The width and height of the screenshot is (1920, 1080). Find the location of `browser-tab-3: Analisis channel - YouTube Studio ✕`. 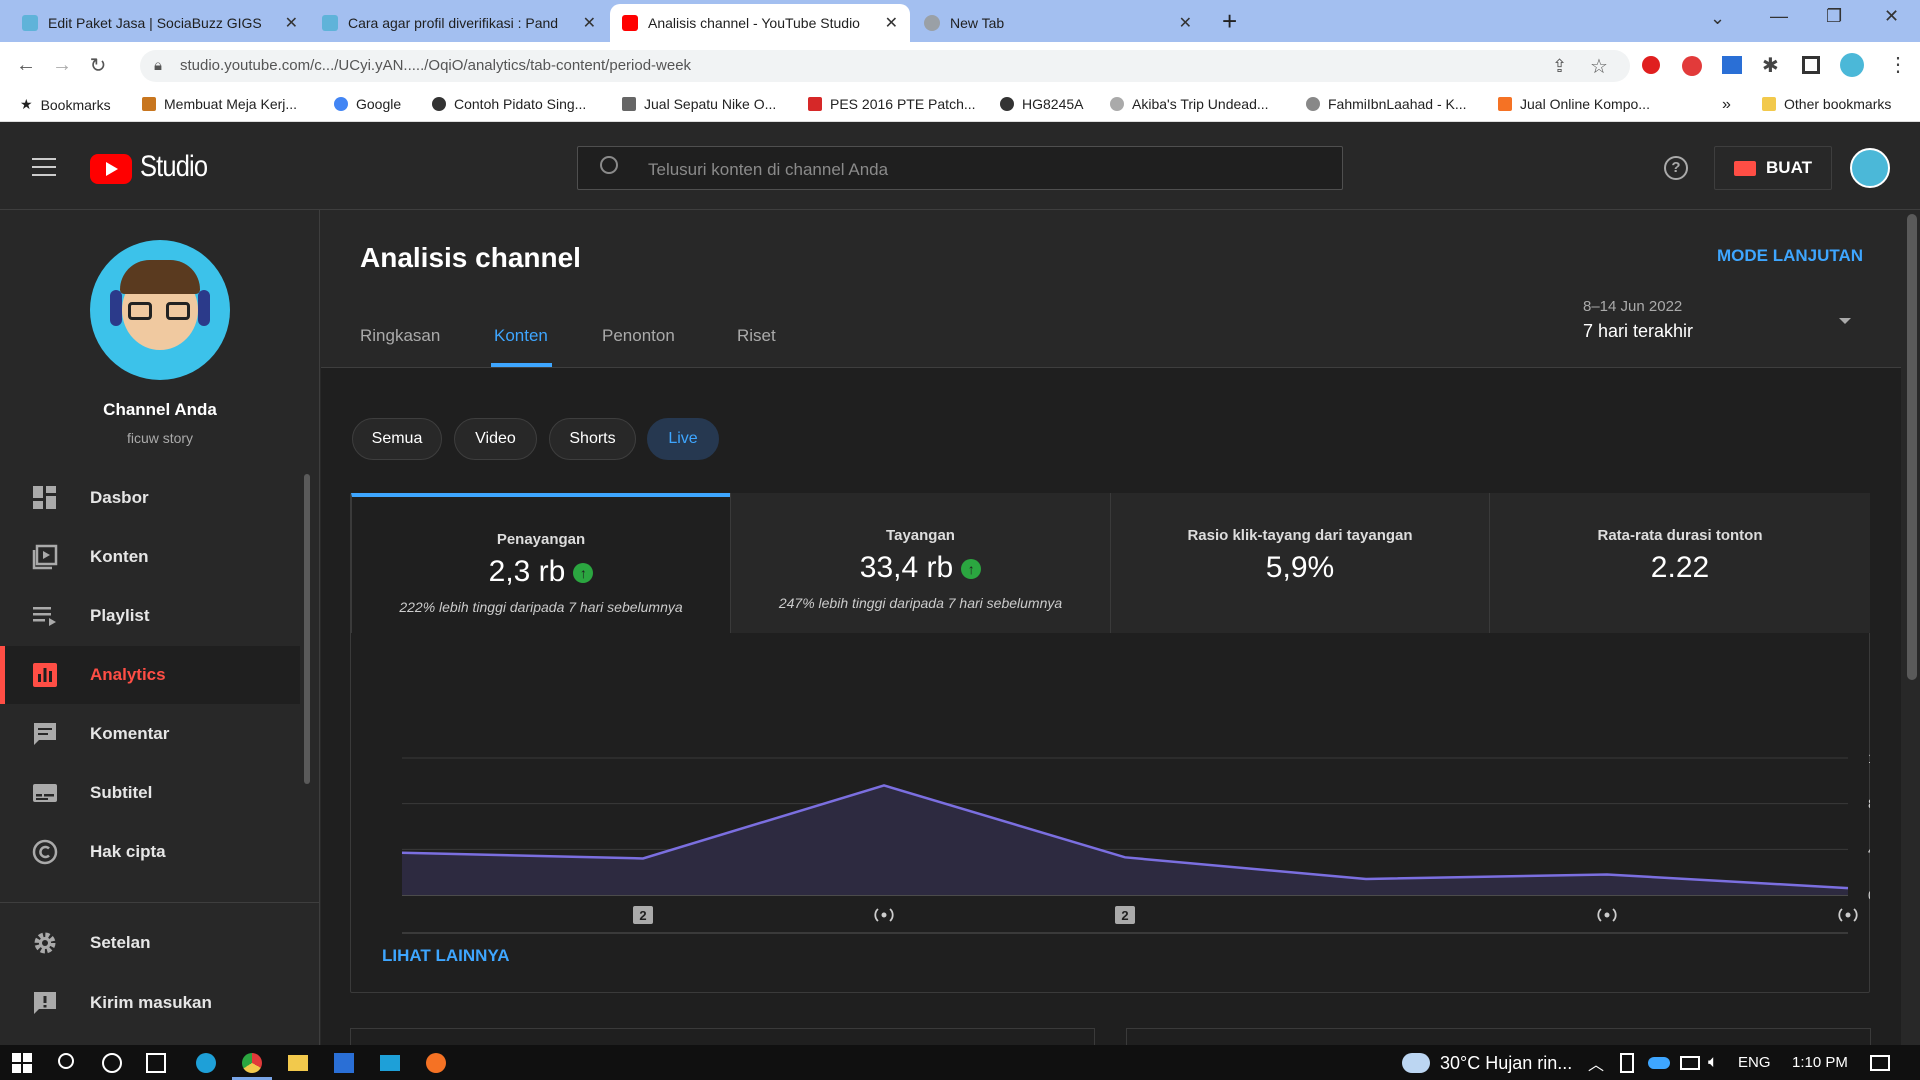

browser-tab-3: Analisis channel - YouTube Studio ✕ is located at coordinates (760, 23).